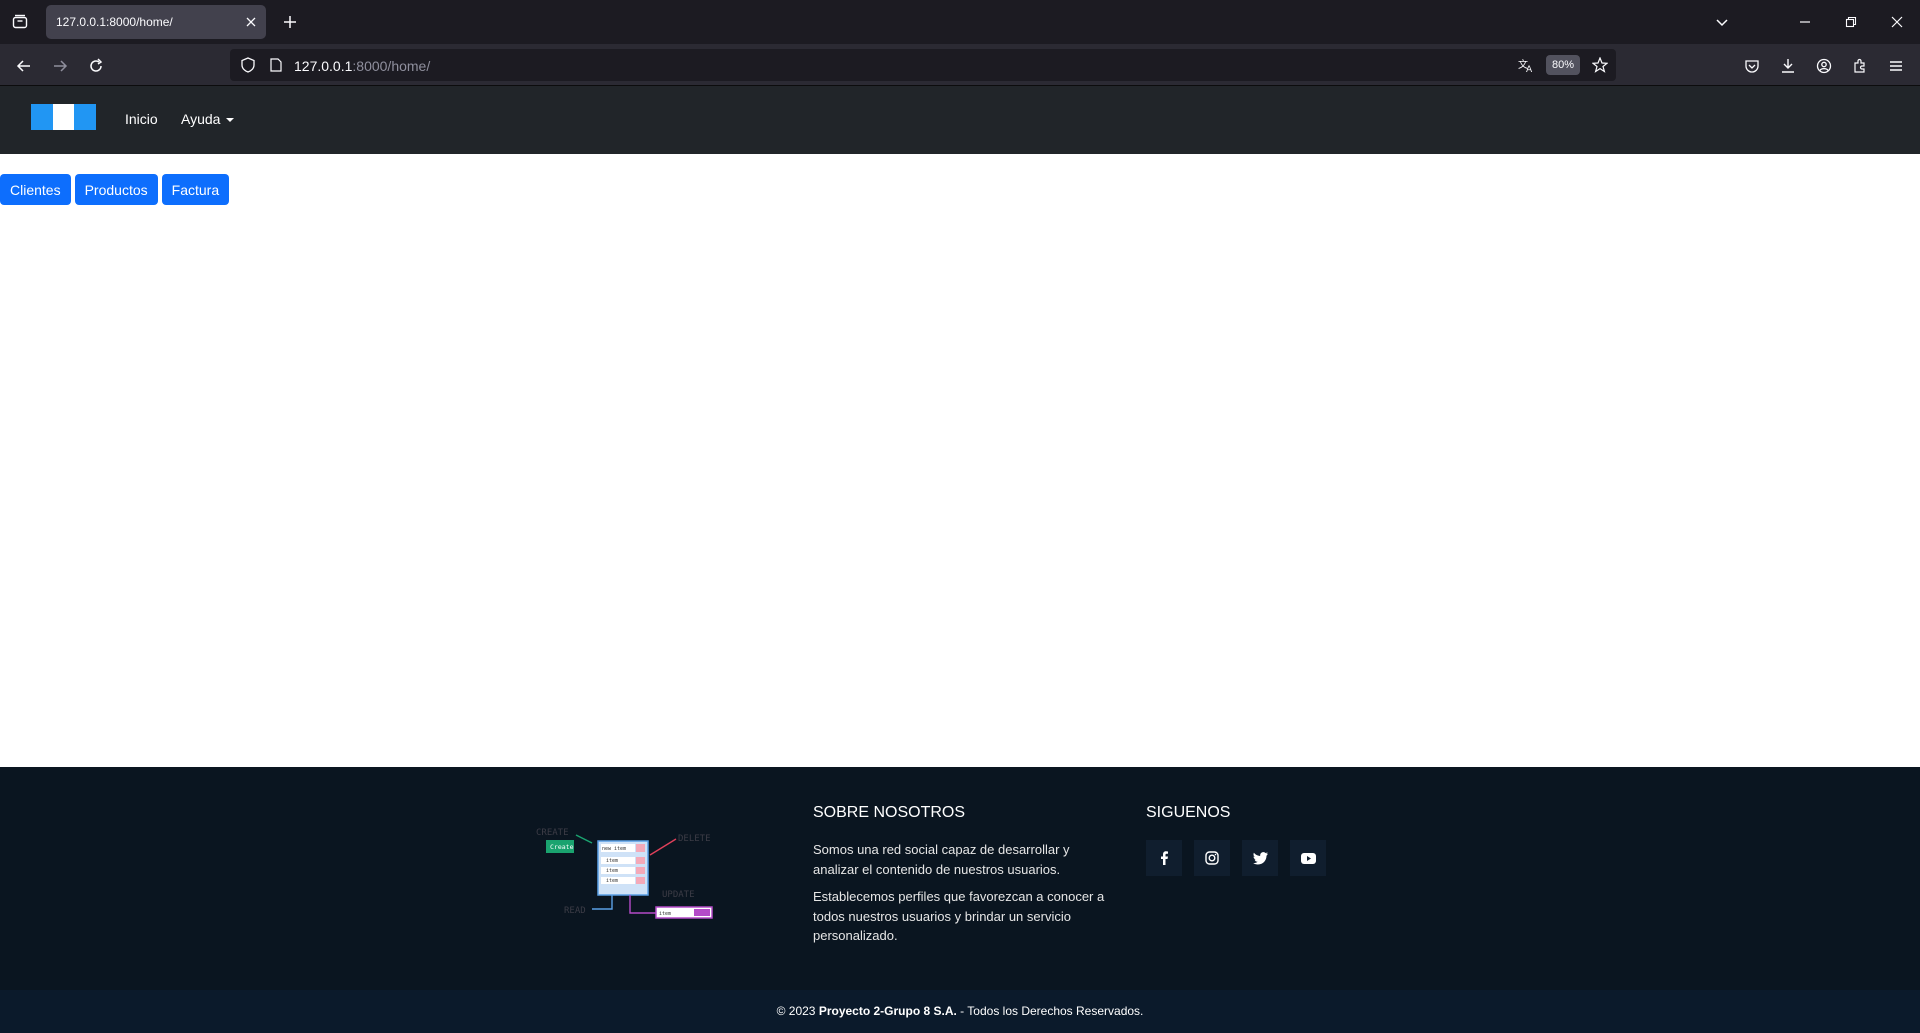  I want to click on about-title: SOBRE NOSOTROS, so click(889, 812).